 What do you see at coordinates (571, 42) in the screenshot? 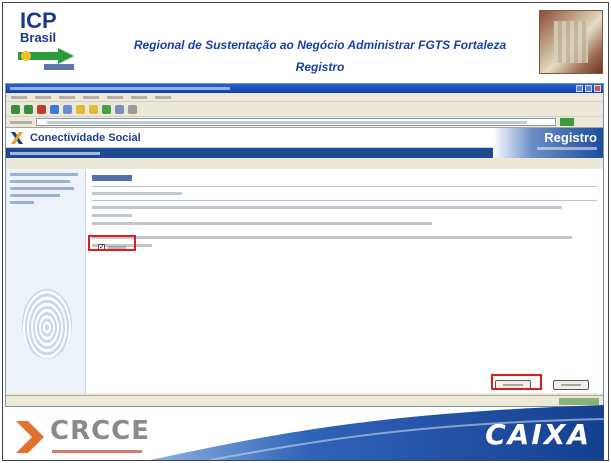
I see `header-photo-image` at bounding box center [571, 42].